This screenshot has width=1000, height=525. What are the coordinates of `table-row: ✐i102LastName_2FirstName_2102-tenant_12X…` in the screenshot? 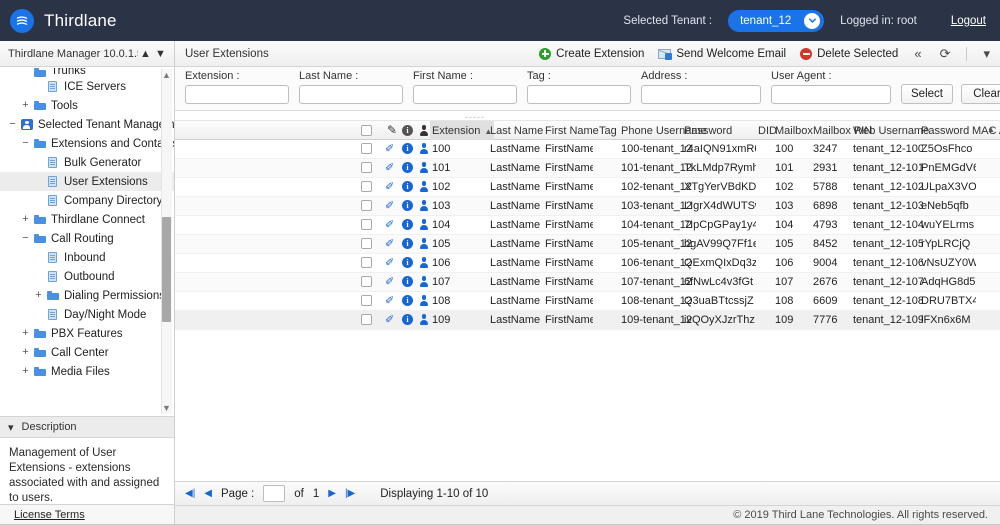 It's located at (587, 187).